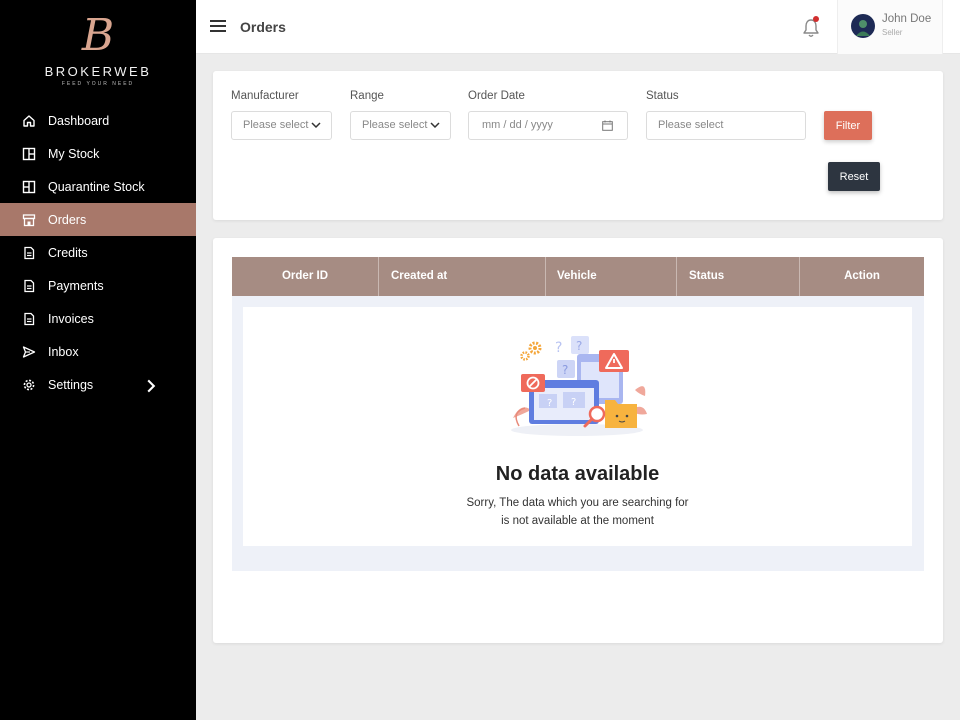 The image size is (960, 720). I want to click on sidebar-item-label: Inbox, so click(63, 351).